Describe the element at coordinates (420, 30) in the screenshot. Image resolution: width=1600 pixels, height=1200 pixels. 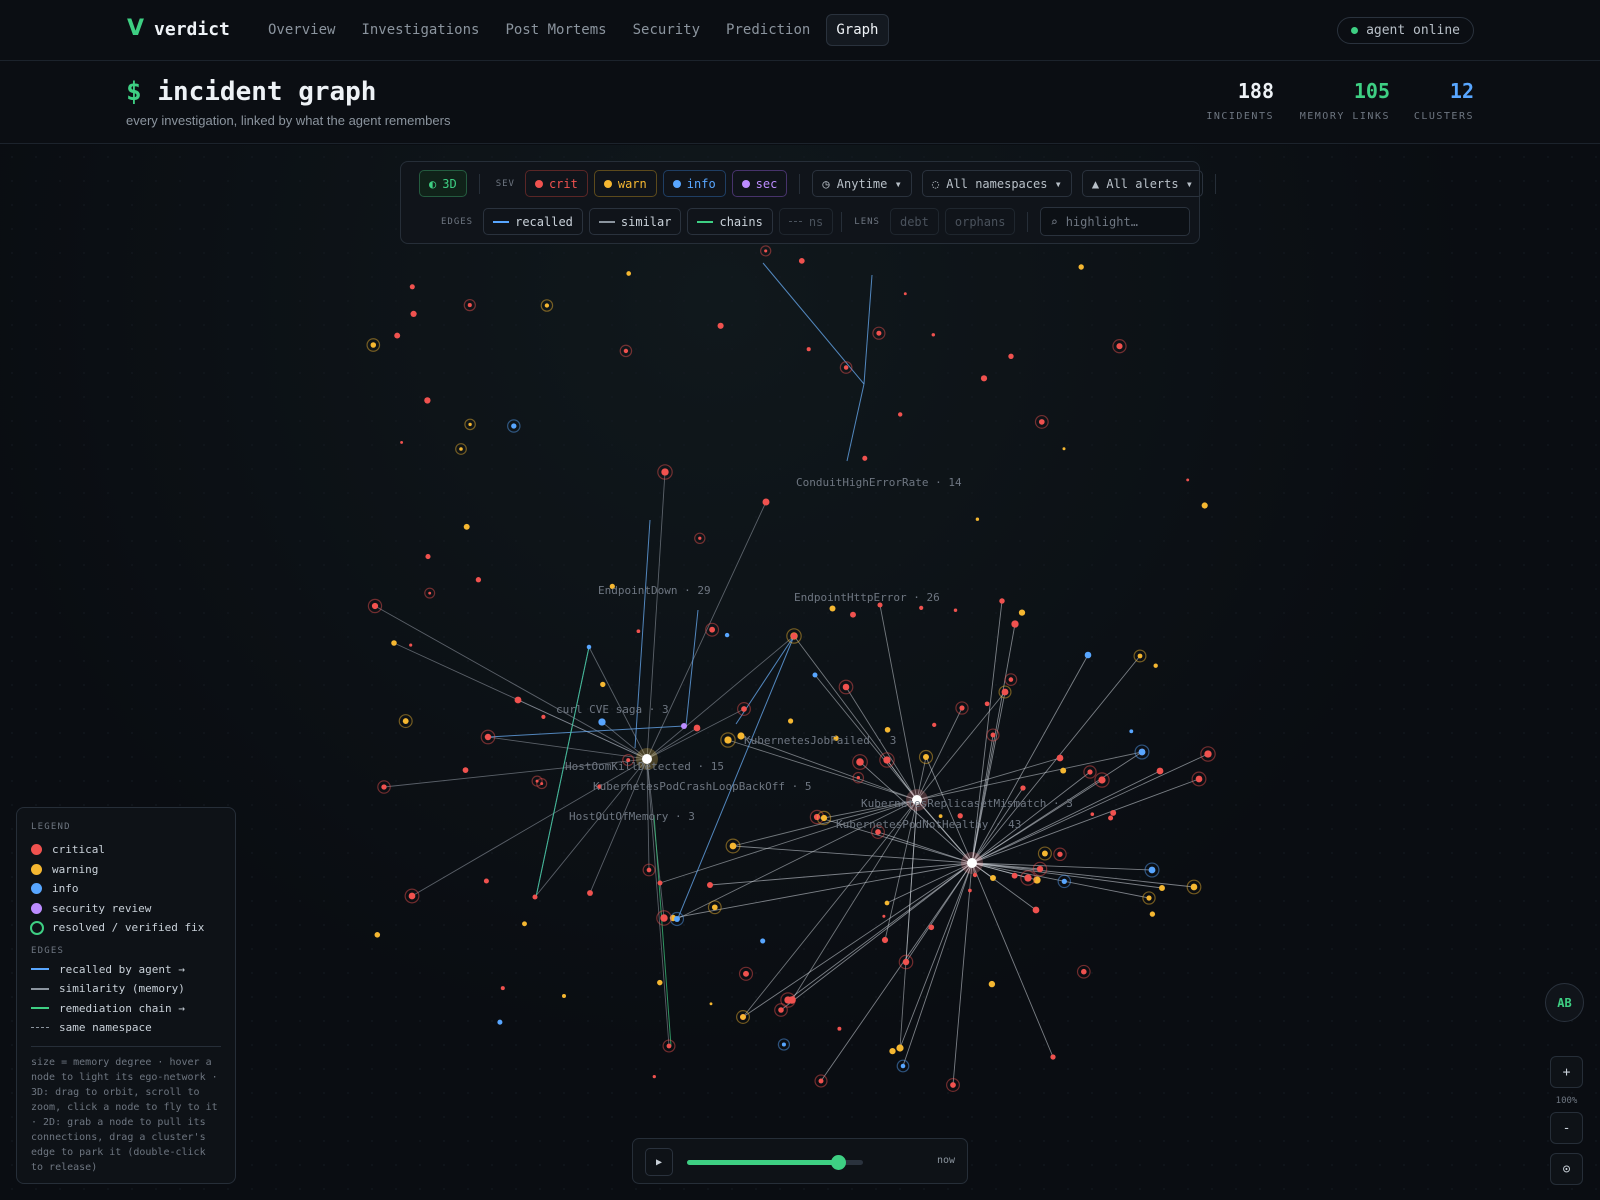
I see `nav-tab-investigations: Investigations` at that location.